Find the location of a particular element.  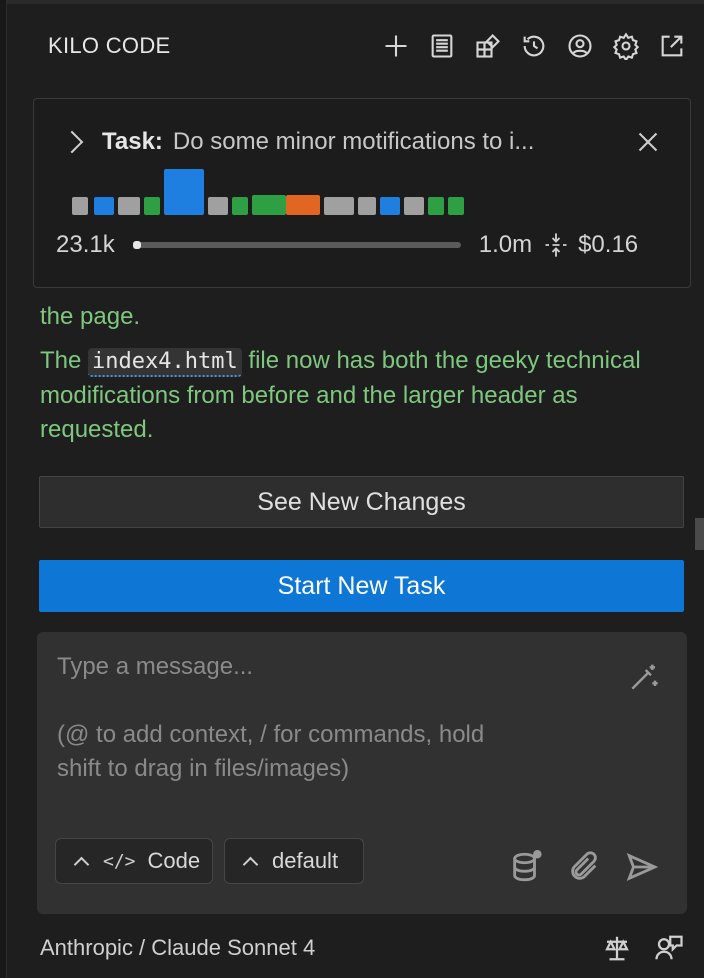

status-footer: Anthropic / Claude Sonnet 4 is located at coordinates (362, 948).